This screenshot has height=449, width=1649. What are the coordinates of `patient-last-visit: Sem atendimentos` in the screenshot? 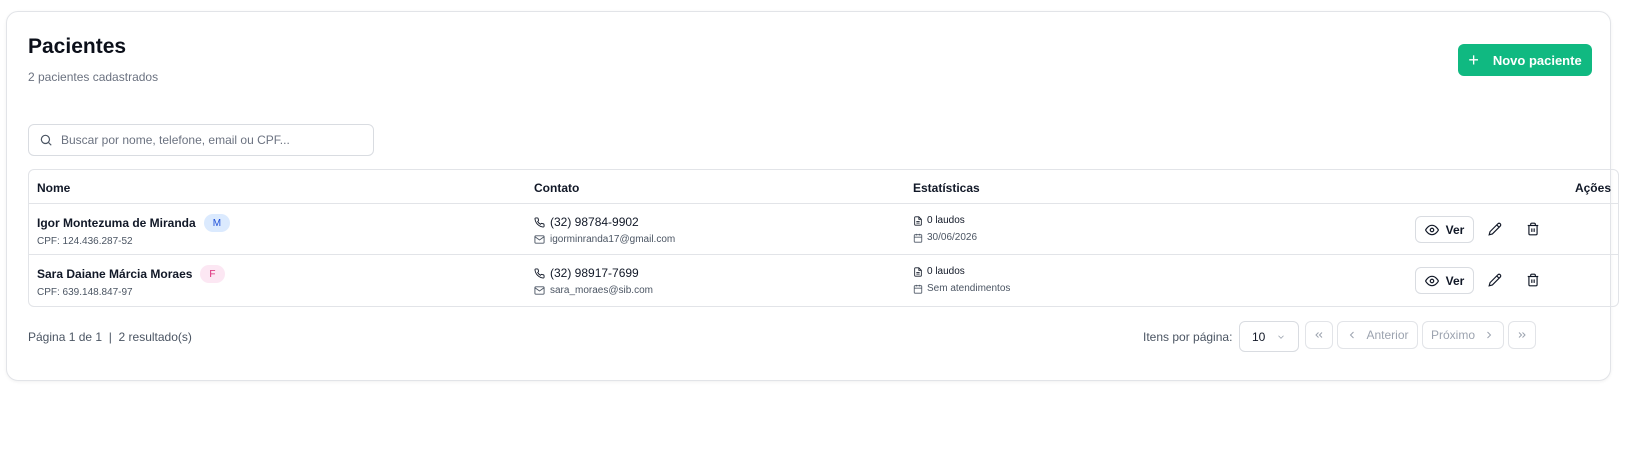 It's located at (969, 288).